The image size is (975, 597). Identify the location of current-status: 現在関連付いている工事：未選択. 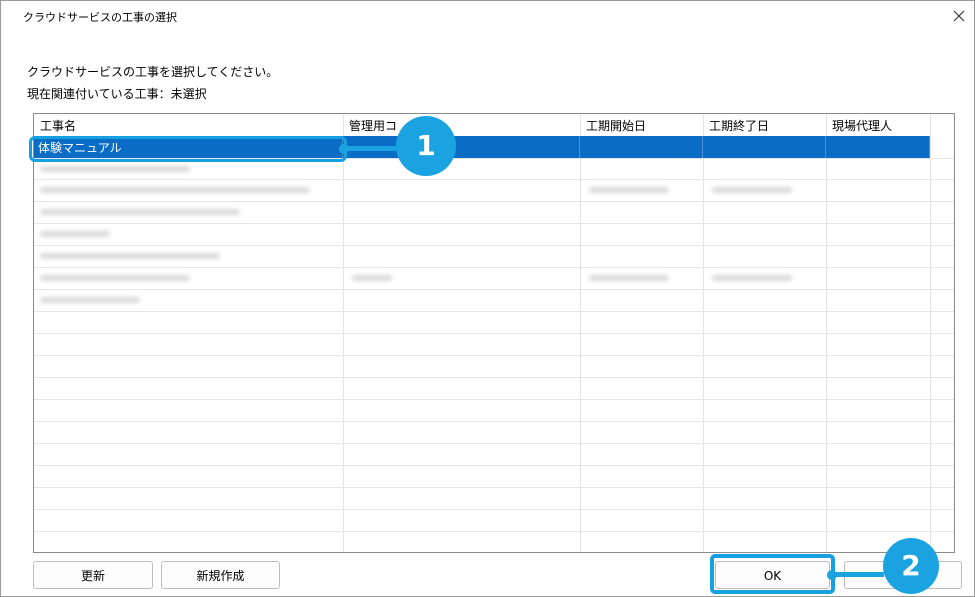
(117, 93).